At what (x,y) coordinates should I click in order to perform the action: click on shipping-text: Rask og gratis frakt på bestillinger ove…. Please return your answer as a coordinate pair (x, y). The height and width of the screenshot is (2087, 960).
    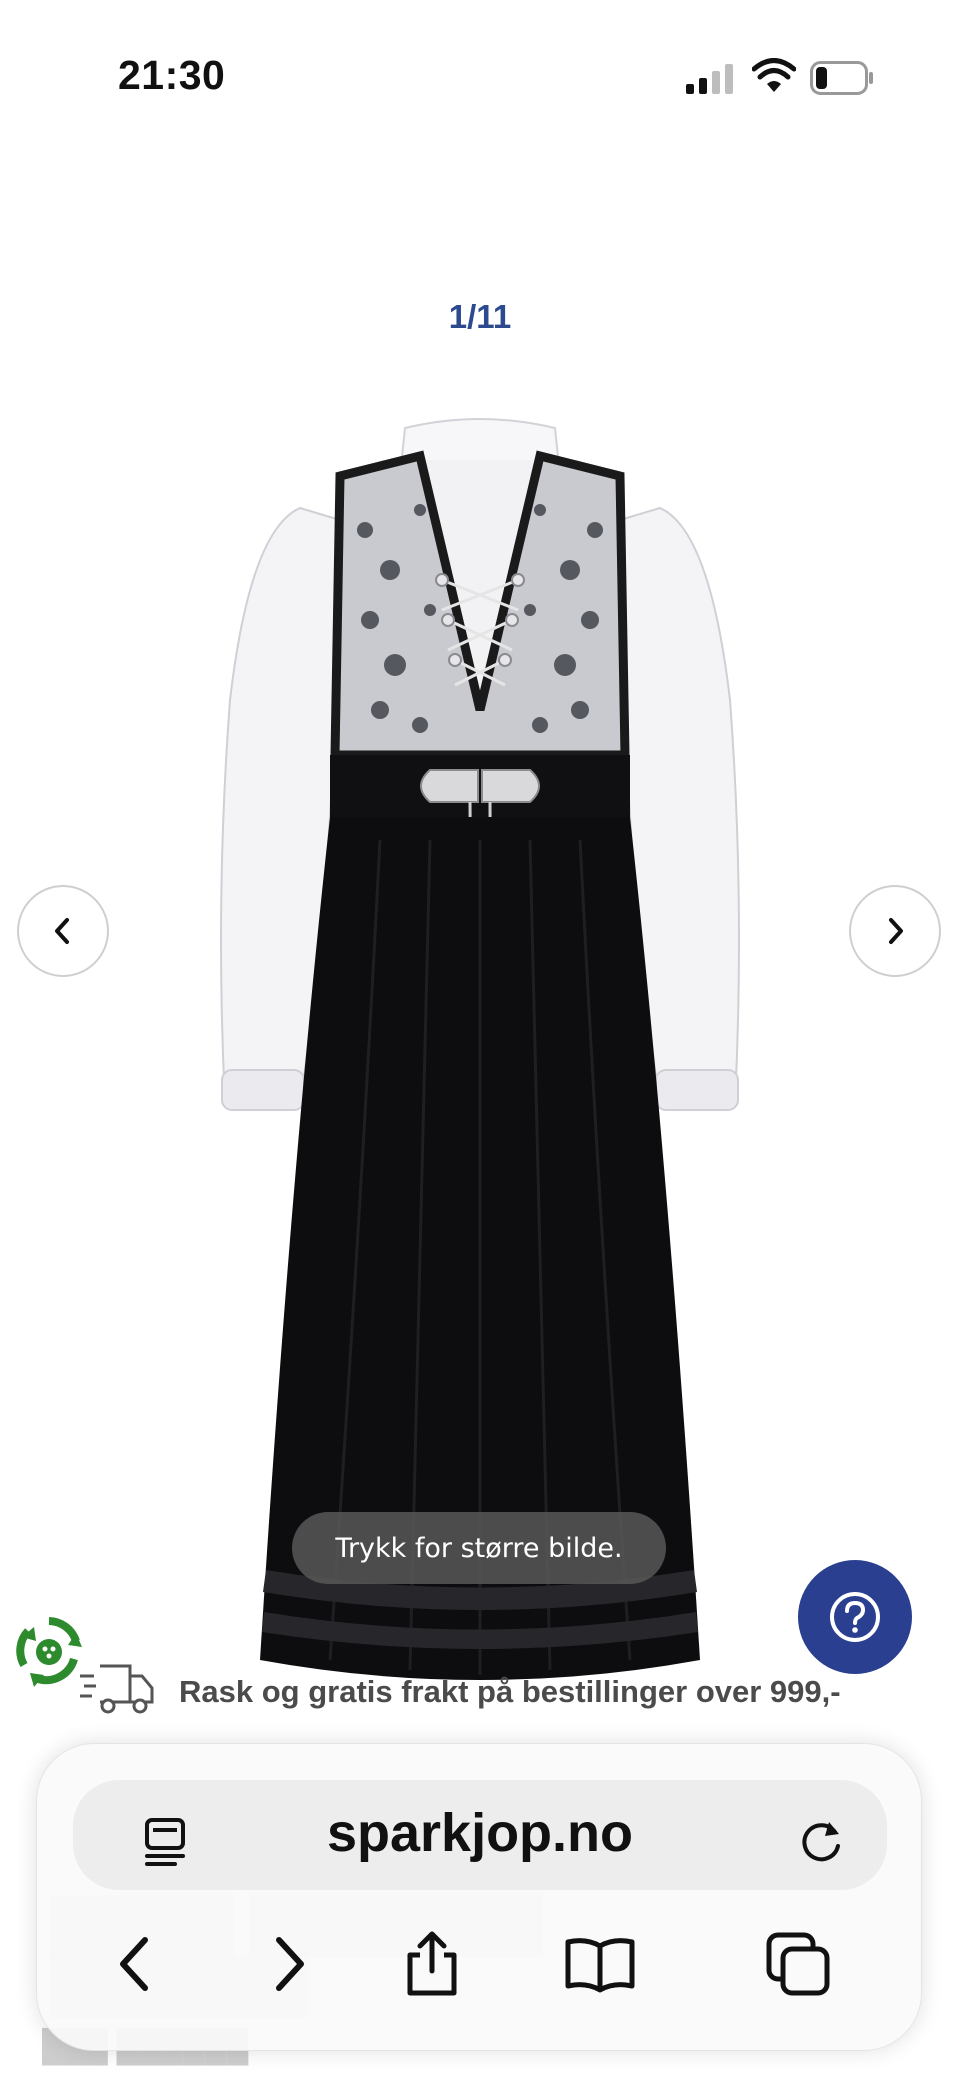
    Looking at the image, I should click on (510, 1691).